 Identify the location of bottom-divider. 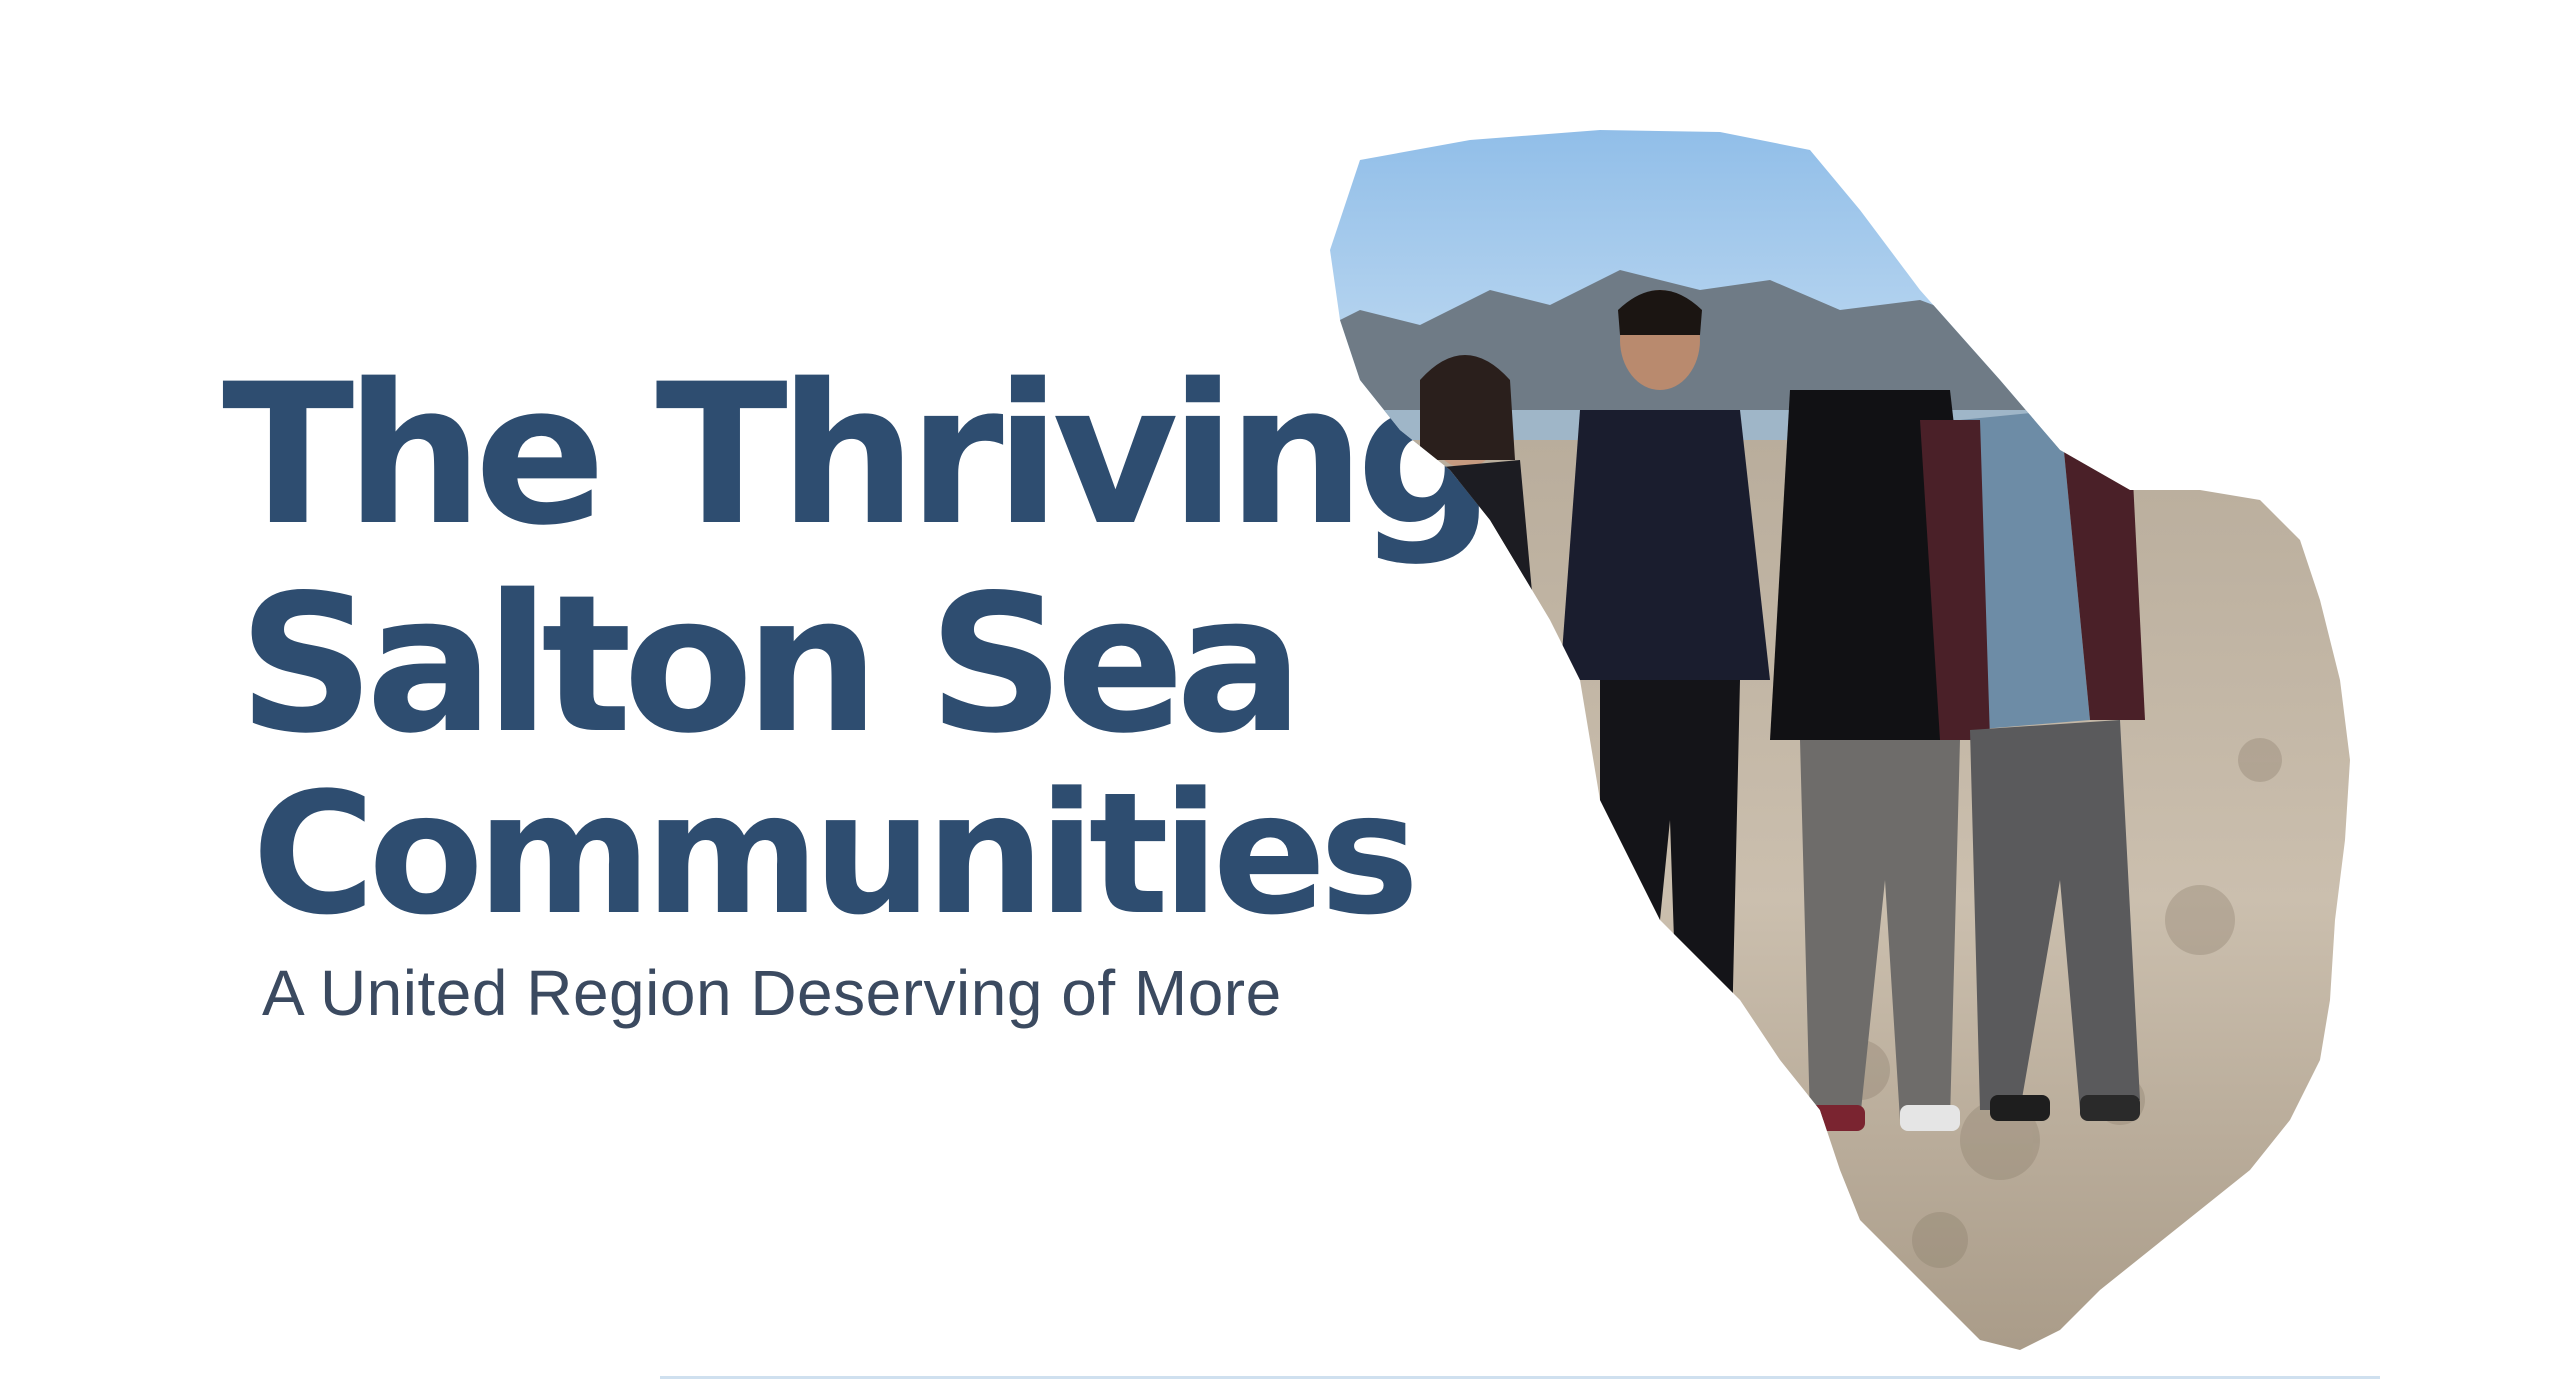
(1520, 1377).